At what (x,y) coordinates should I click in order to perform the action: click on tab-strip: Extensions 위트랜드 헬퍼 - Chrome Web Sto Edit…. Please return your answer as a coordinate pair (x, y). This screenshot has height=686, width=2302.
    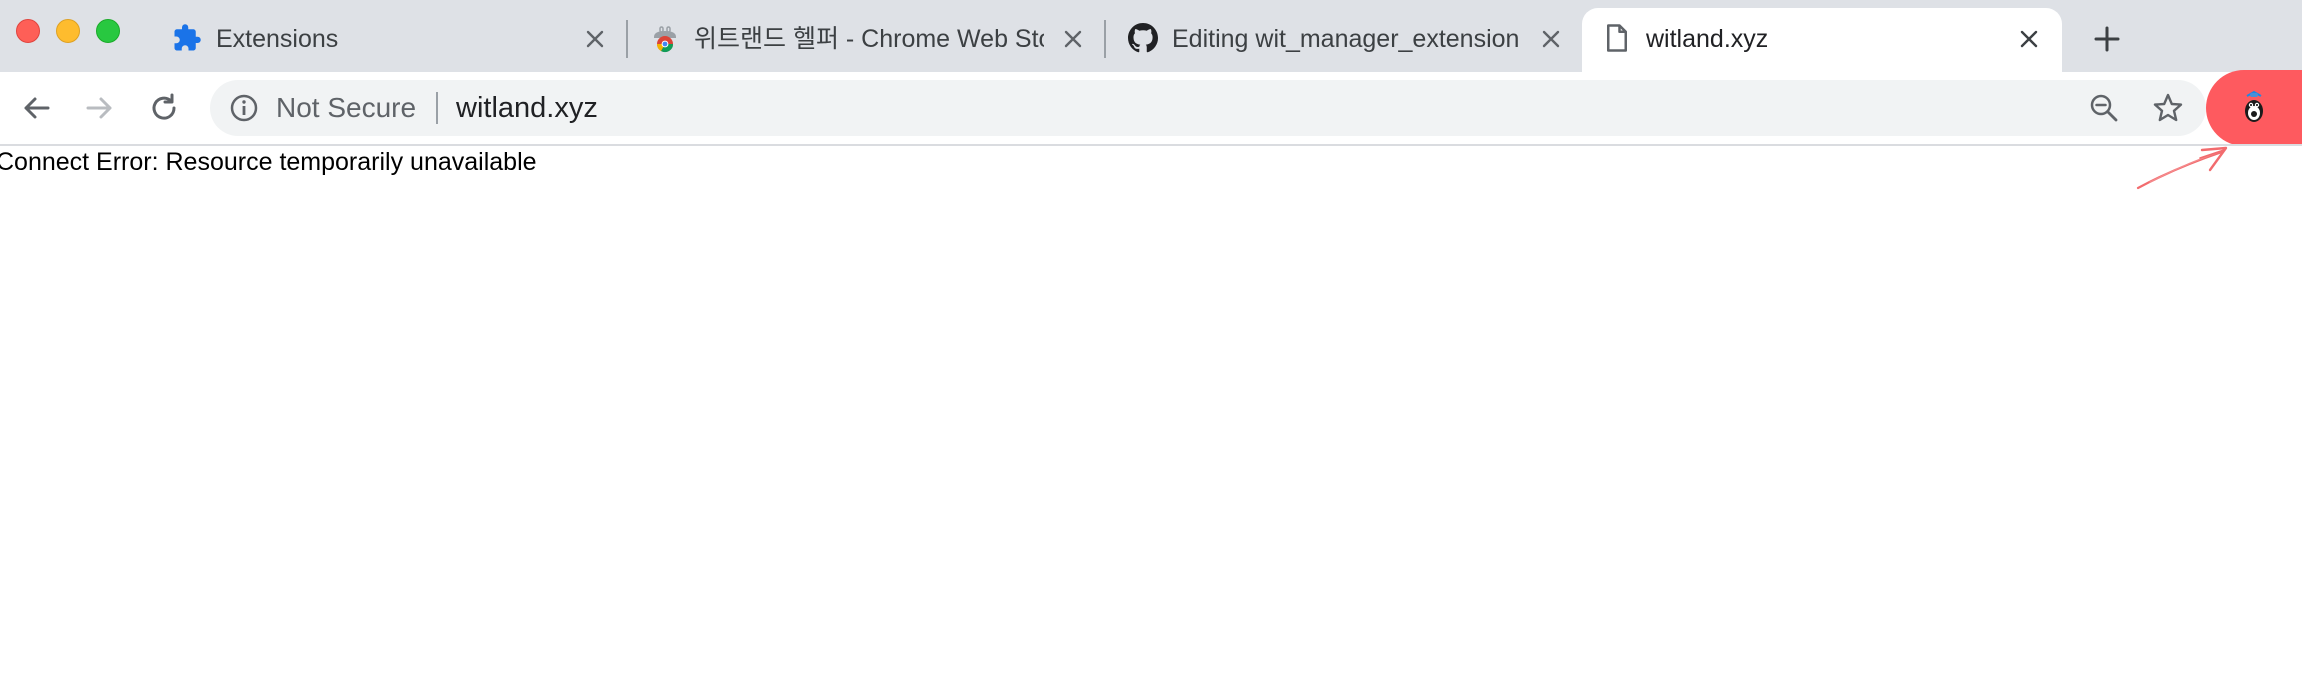
    Looking at the image, I should click on (1151, 36).